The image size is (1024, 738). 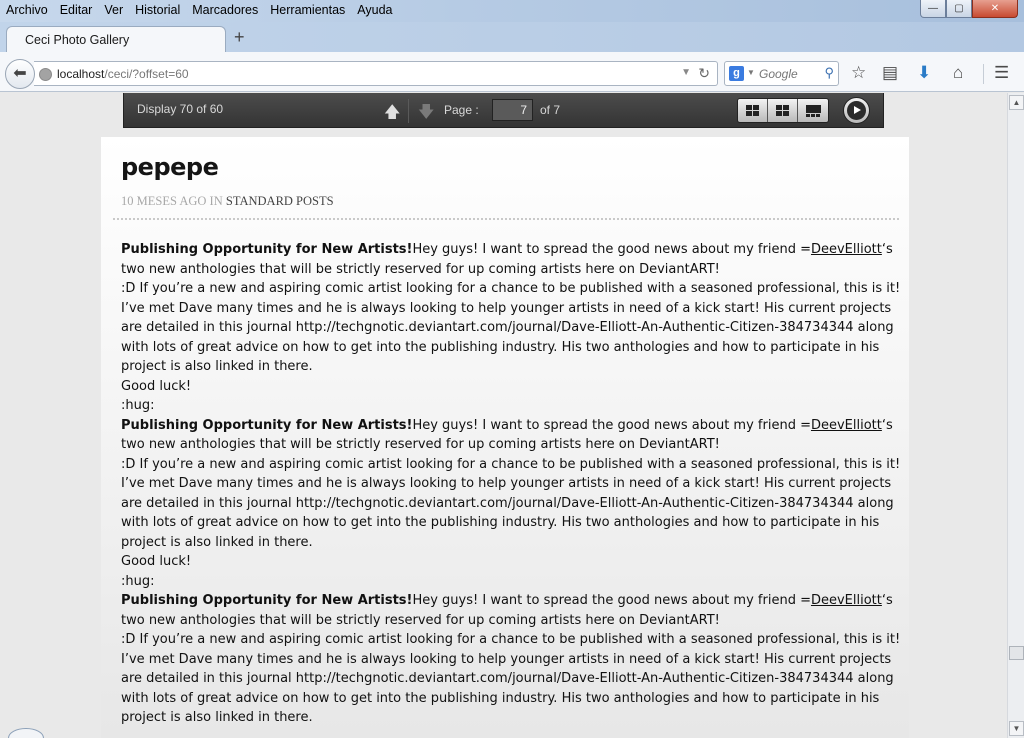 I want to click on gallery-toolbar: Display 70 of 60 🡅 🡇 Page : of 7, so click(x=503, y=110).